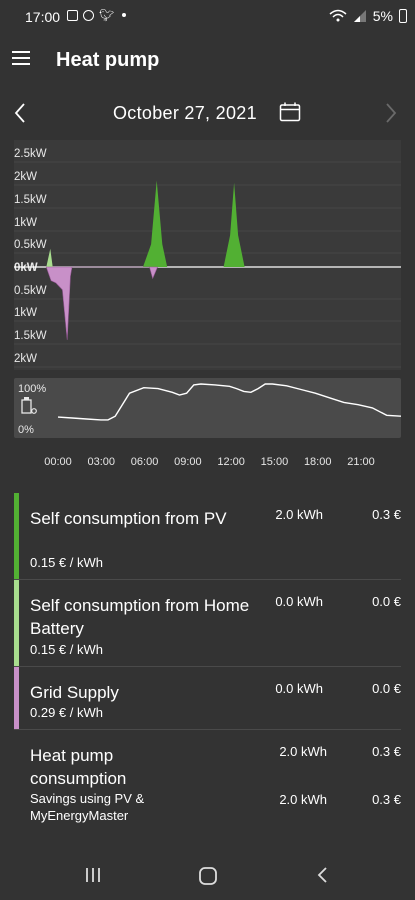 The image size is (415, 900). What do you see at coordinates (299, 688) in the screenshot?
I see `row-grid-kwh: 0.0 kWh` at bounding box center [299, 688].